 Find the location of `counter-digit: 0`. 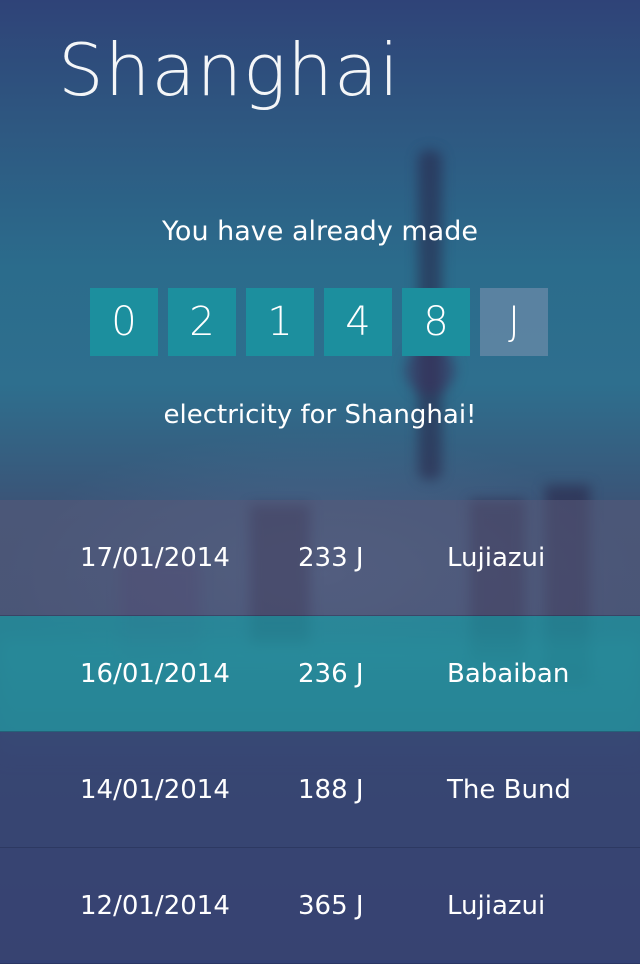

counter-digit: 0 is located at coordinates (124, 322).